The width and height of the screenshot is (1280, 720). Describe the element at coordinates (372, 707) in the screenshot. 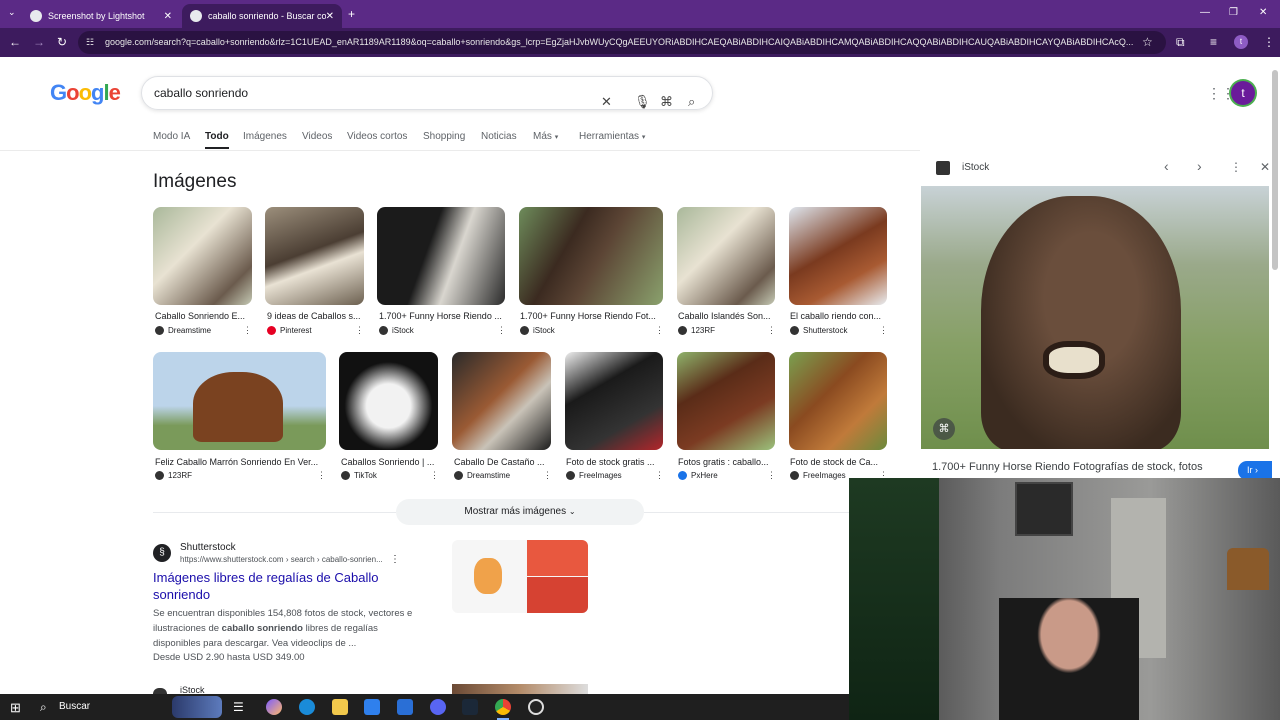

I see `store-icon` at that location.